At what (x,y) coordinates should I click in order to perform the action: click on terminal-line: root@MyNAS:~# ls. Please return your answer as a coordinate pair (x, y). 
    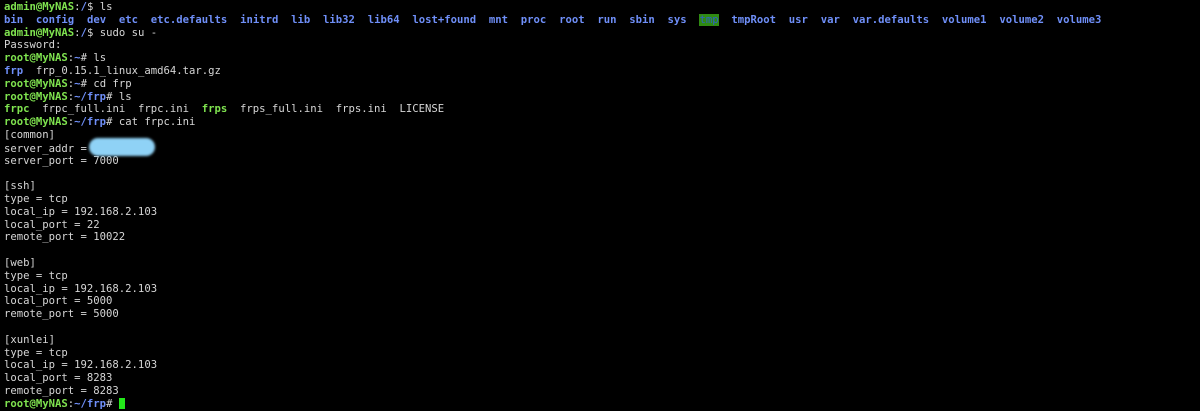
    Looking at the image, I should click on (600, 58).